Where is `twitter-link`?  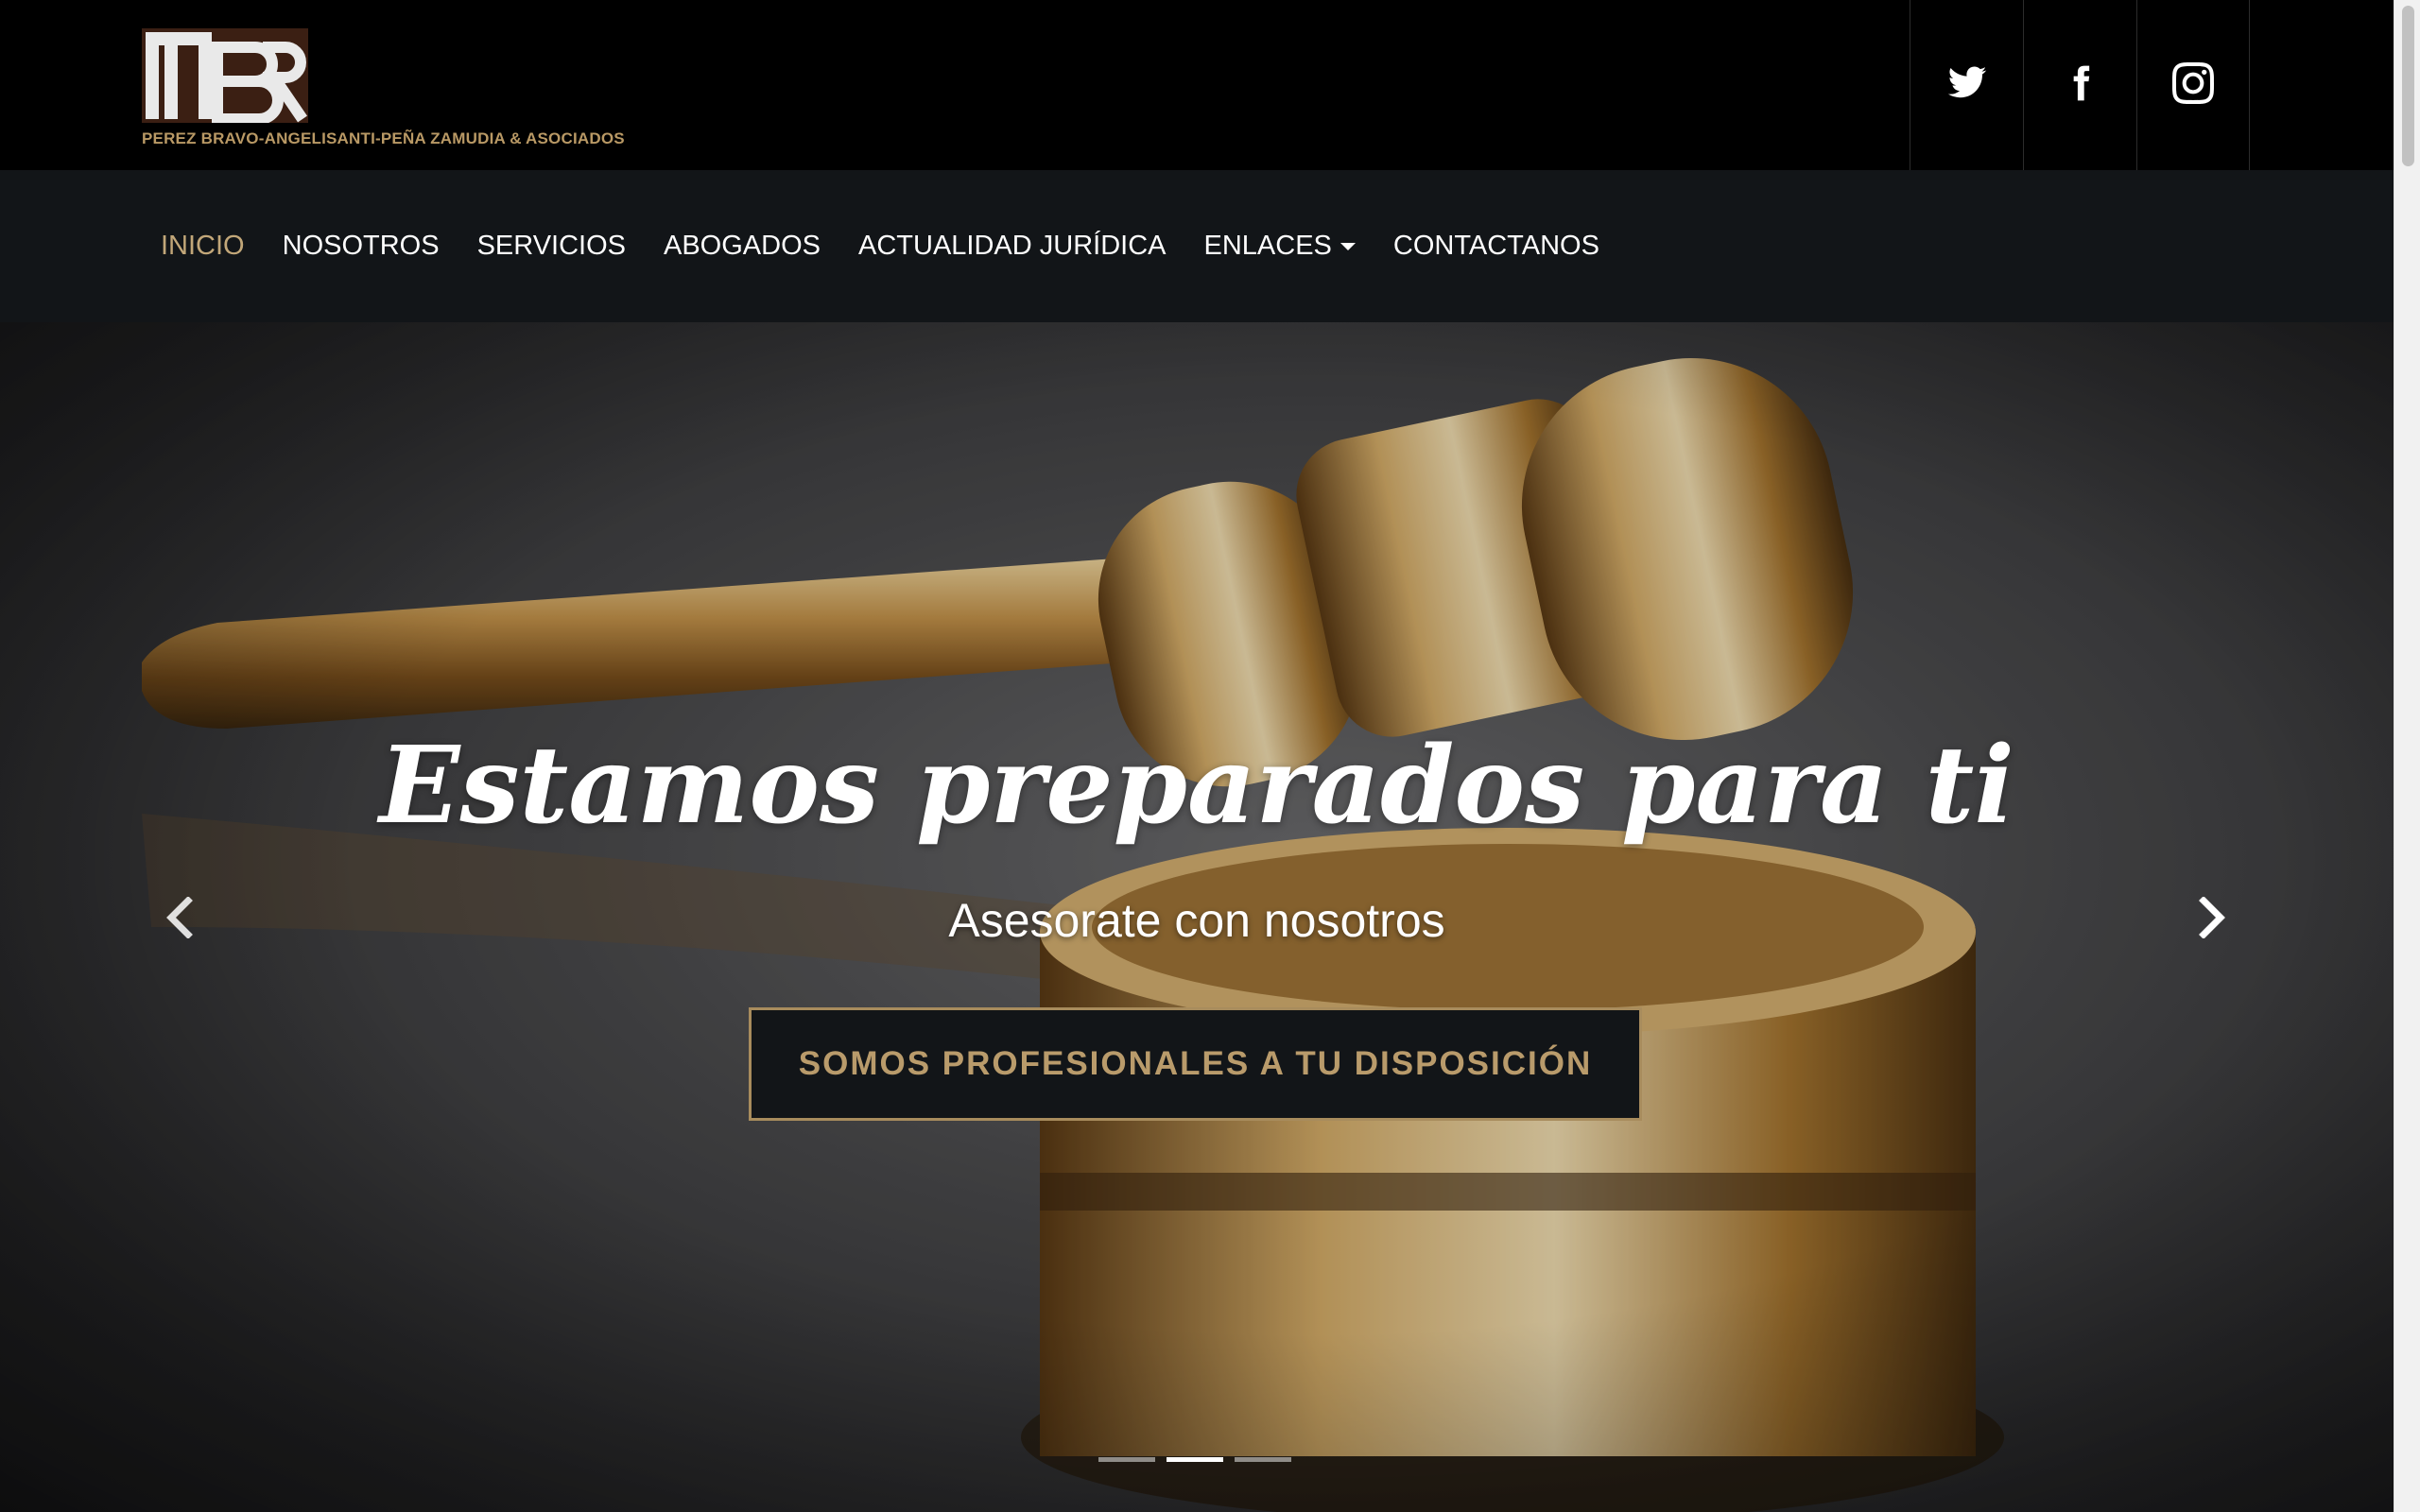
twitter-link is located at coordinates (1966, 85).